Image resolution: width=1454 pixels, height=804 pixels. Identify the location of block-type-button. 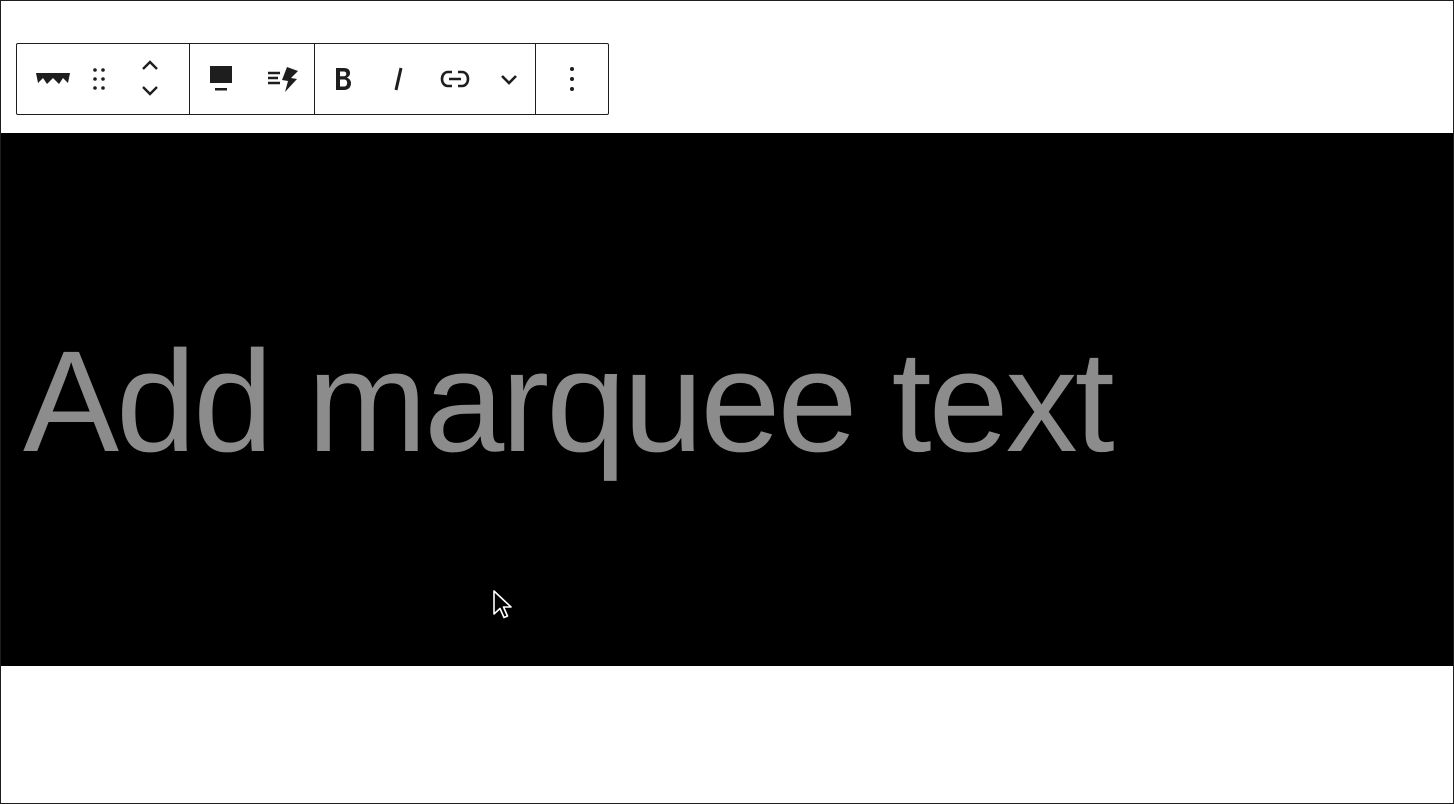
(52, 79).